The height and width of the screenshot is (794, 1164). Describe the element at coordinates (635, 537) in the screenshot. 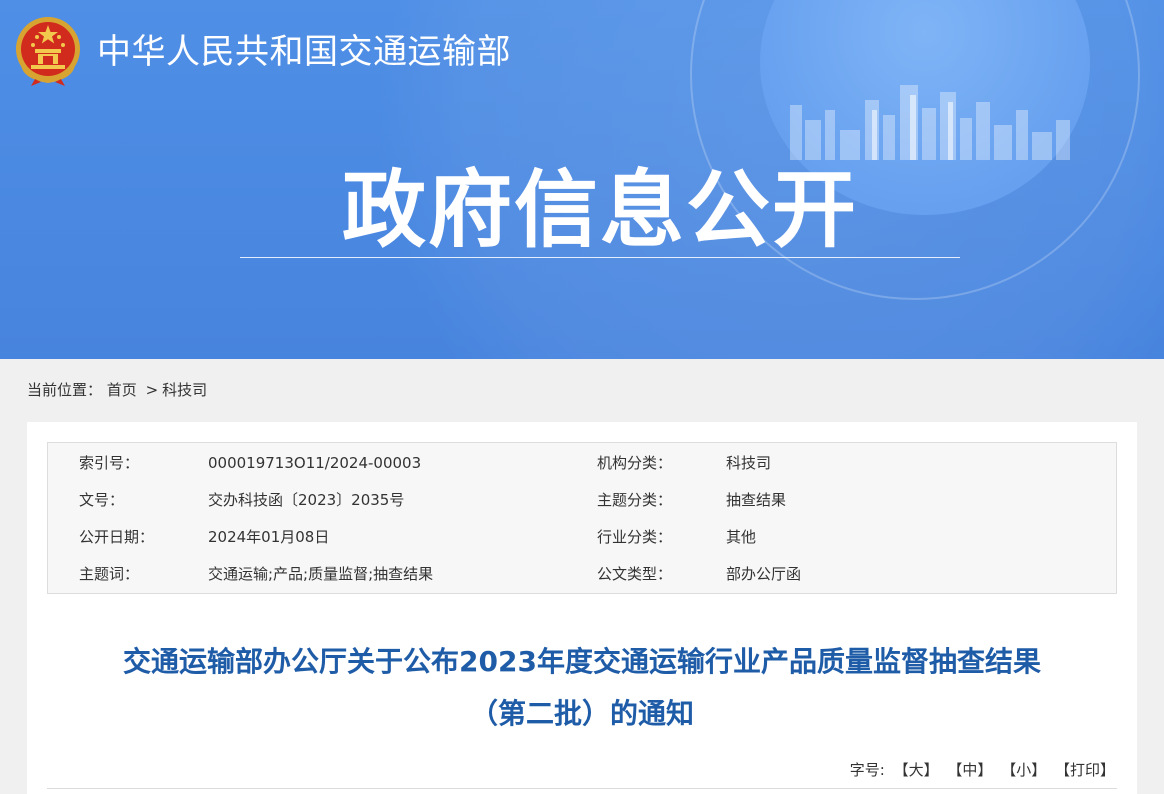

I see `metadata-key: 行业分类：` at that location.